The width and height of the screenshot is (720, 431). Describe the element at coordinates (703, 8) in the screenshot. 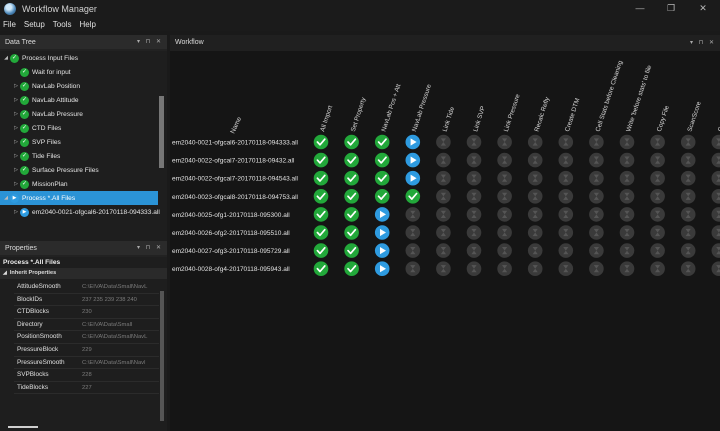

I see `close-button: ✕` at that location.